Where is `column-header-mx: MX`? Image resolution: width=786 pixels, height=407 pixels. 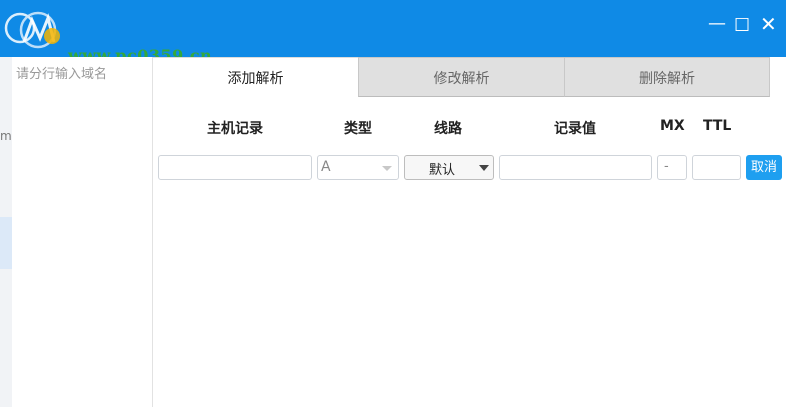 column-header-mx: MX is located at coordinates (672, 126).